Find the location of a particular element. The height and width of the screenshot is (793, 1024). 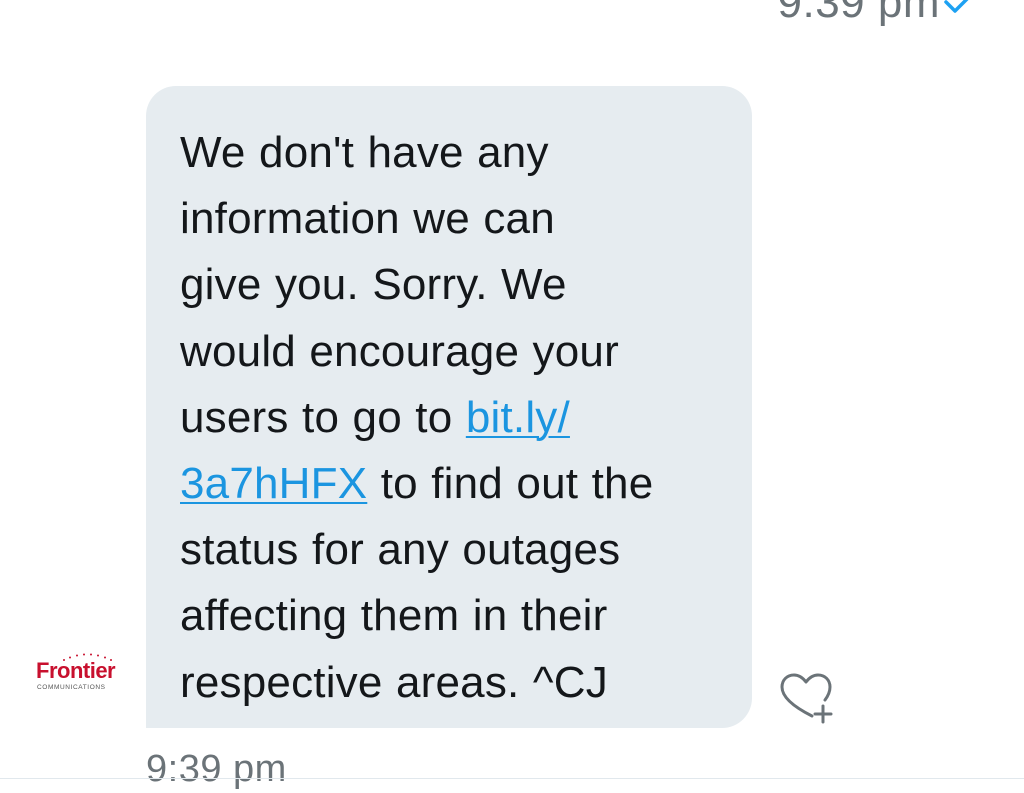

message-line: respective areas. ^CJ is located at coordinates (394, 682).